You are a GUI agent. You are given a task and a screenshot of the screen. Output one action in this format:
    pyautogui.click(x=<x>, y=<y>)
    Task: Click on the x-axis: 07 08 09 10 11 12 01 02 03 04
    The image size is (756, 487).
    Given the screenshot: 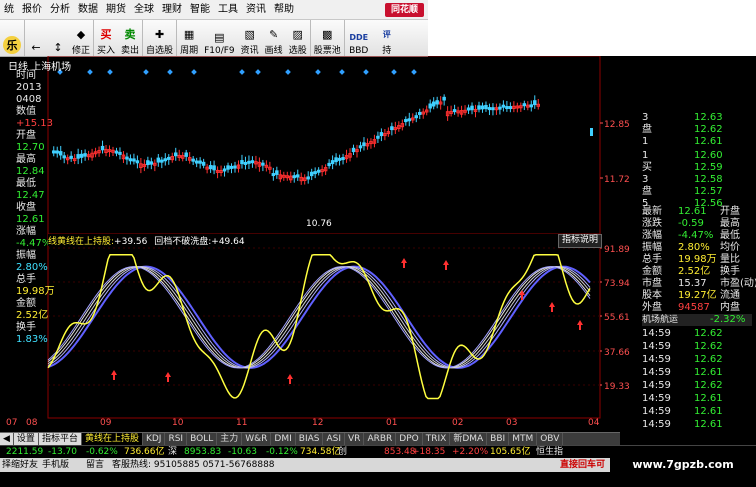 What is the action you would take?
    pyautogui.click(x=300, y=424)
    